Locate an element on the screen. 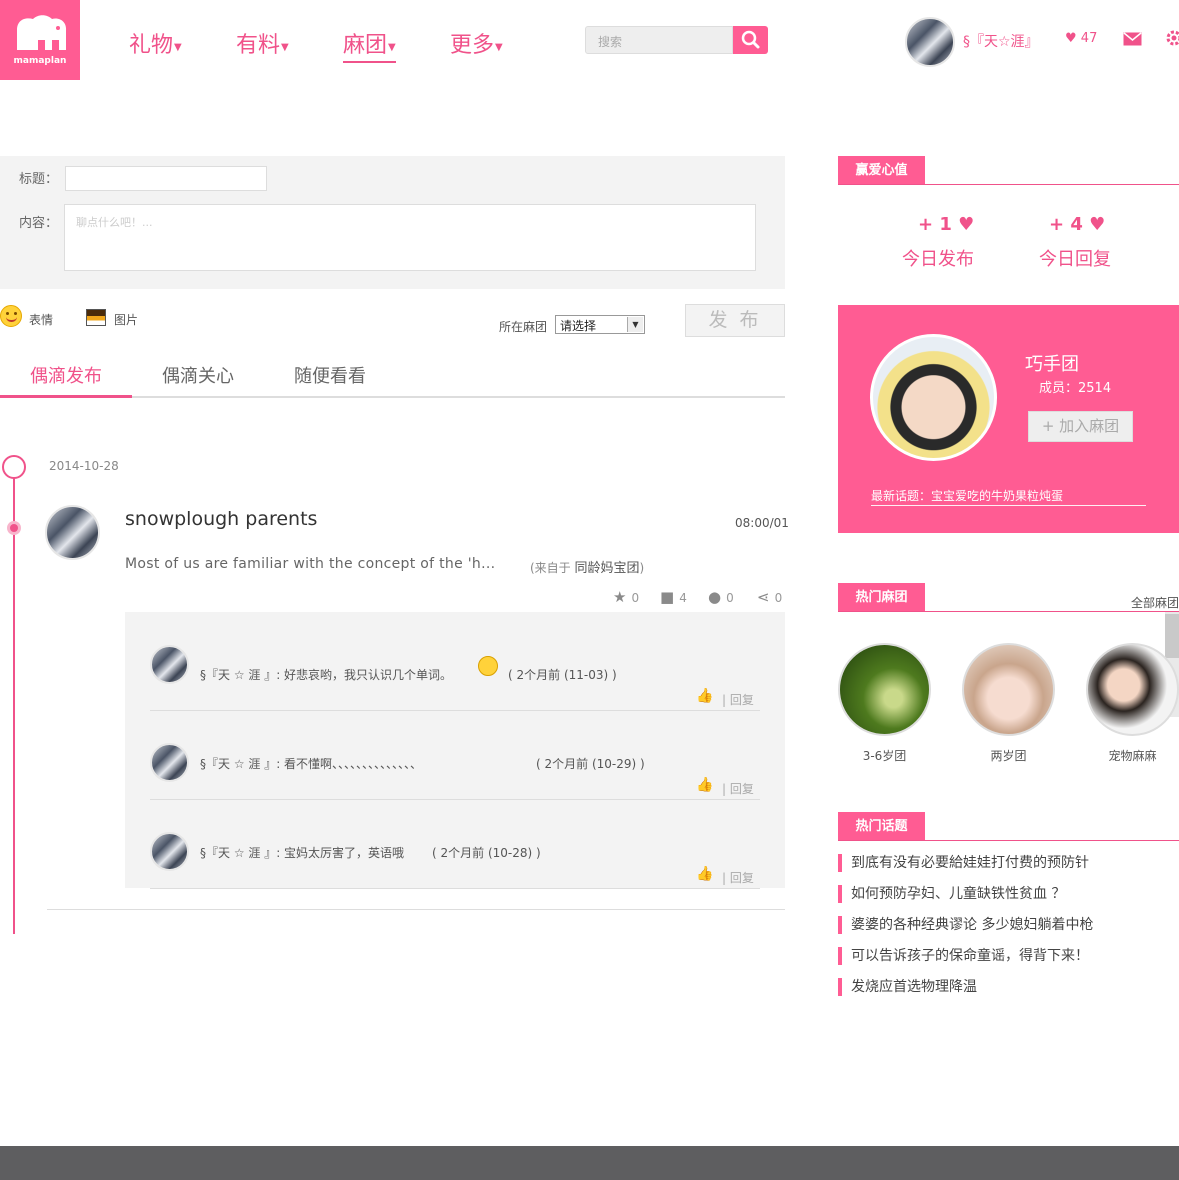 This screenshot has width=1179, height=1180. favorite-stat: ★ 0 is located at coordinates (626, 597).